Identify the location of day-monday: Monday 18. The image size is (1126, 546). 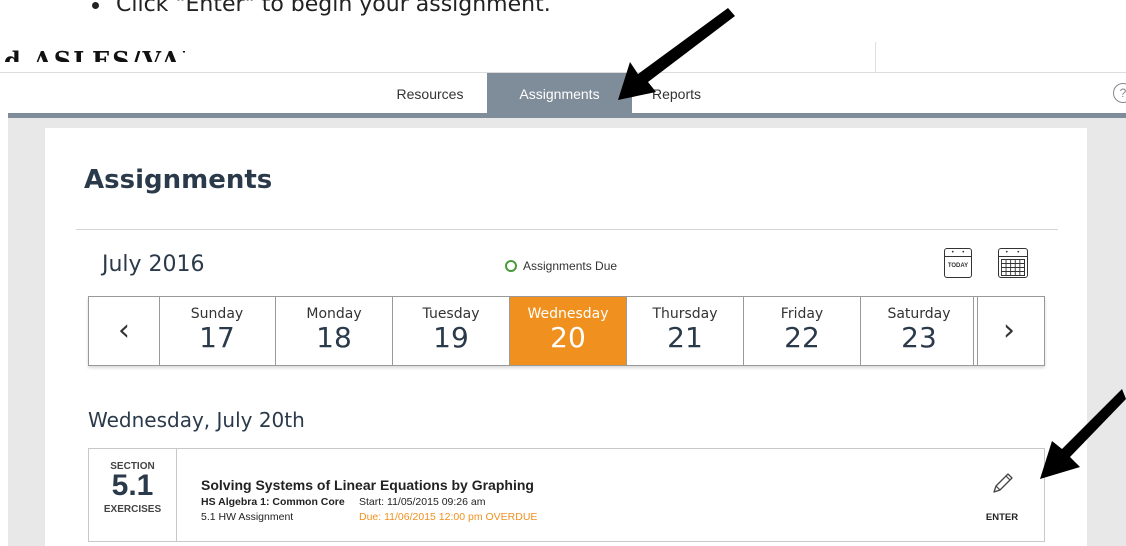
(334, 331).